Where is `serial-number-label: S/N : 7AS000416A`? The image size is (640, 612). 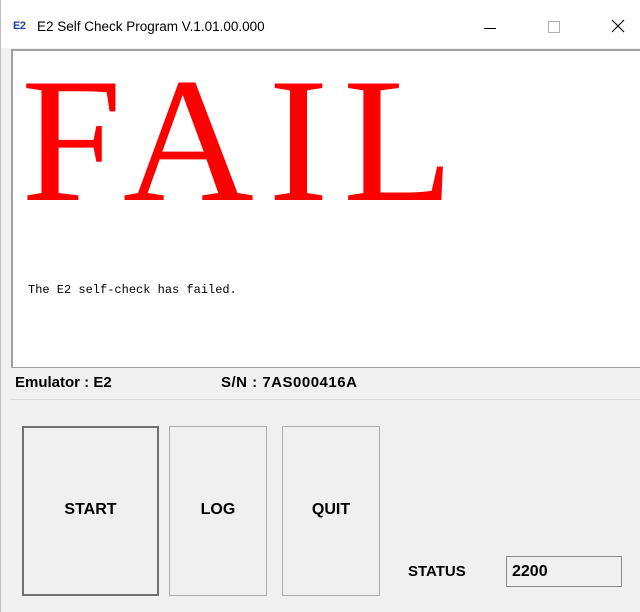 serial-number-label: S/N : 7AS000416A is located at coordinates (289, 382).